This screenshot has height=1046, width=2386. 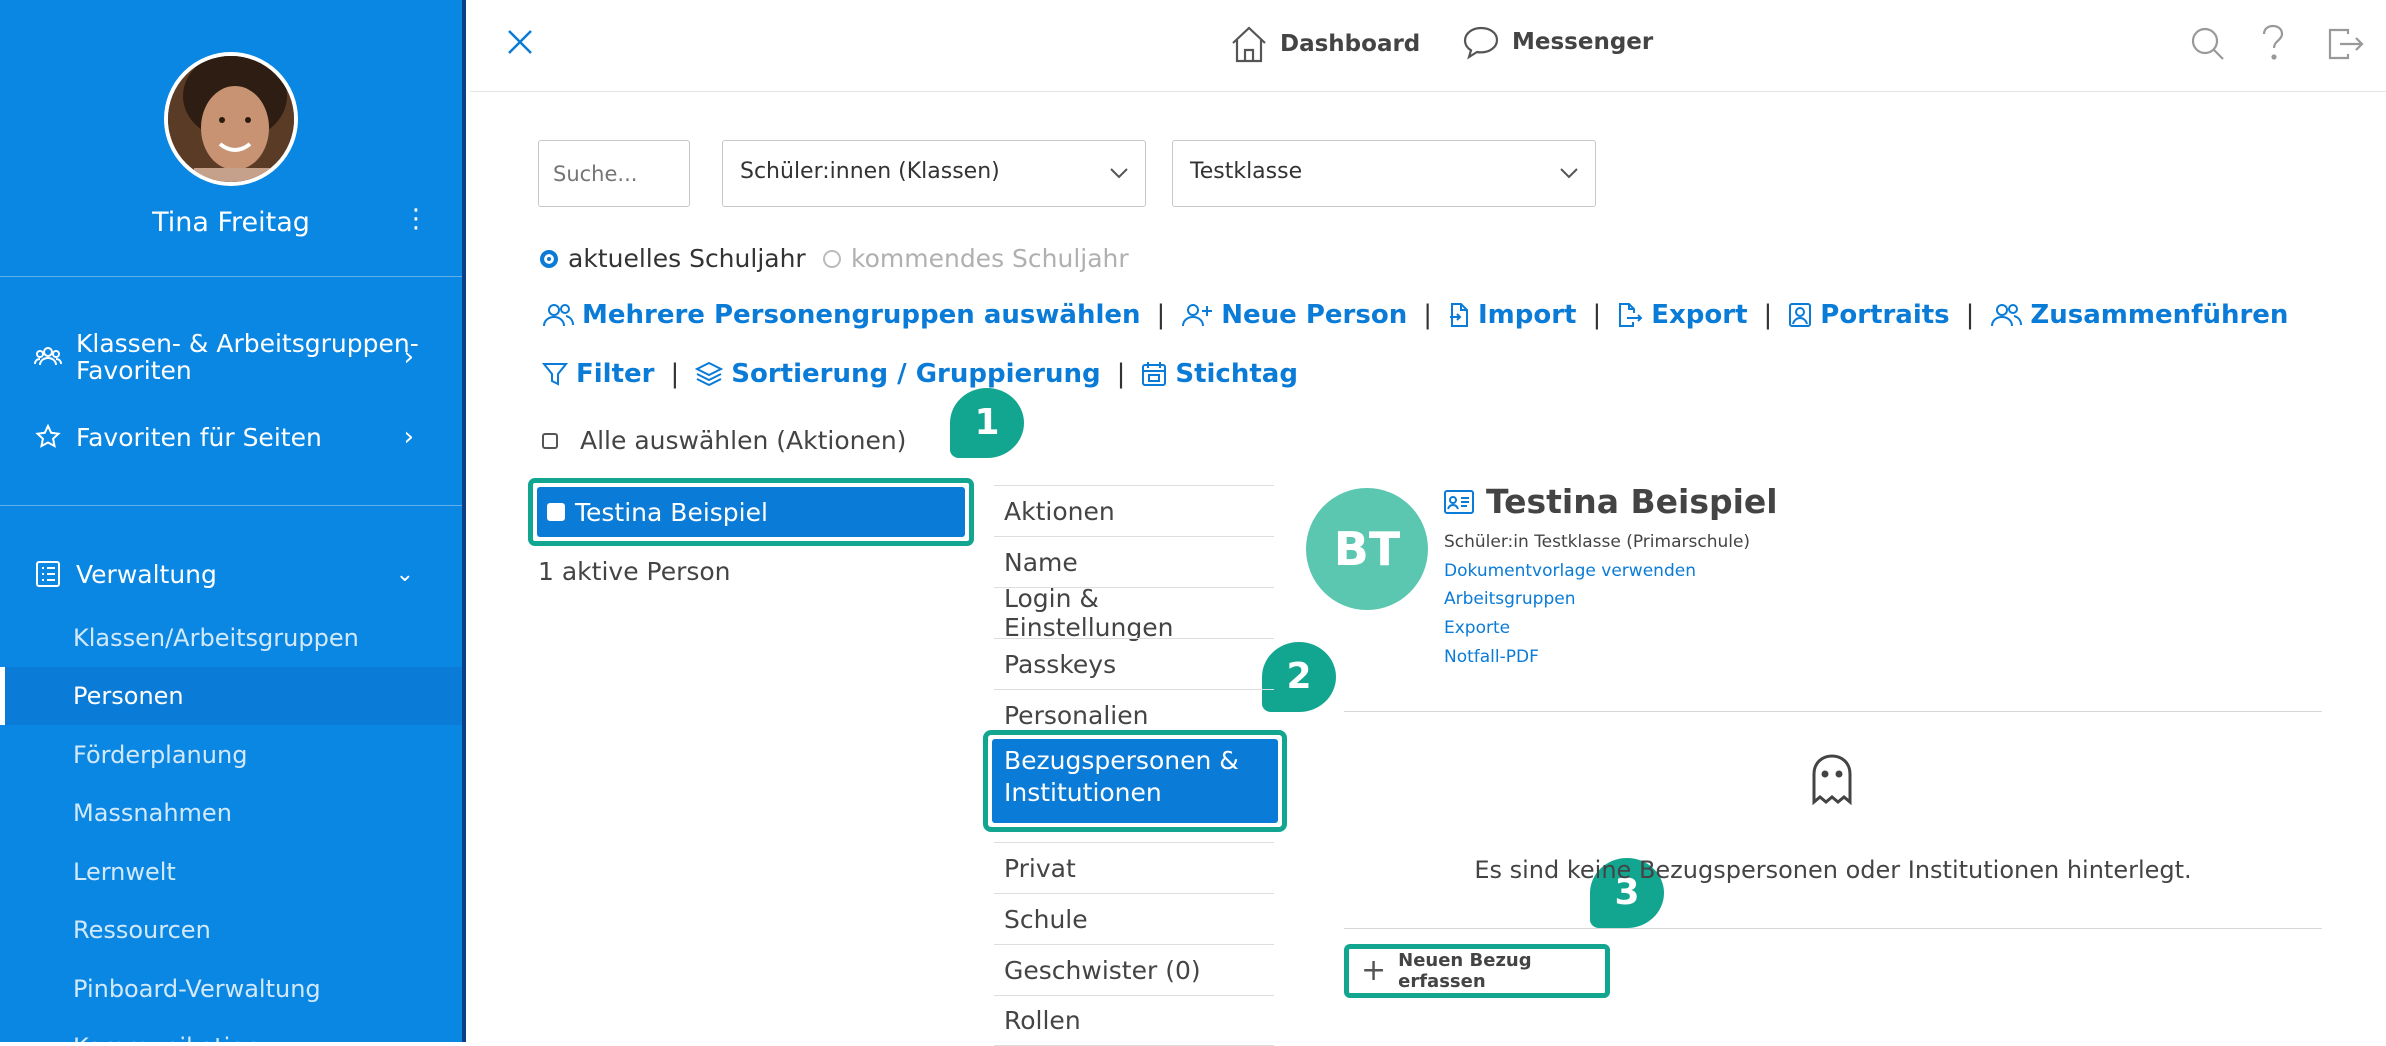 What do you see at coordinates (990, 258) in the screenshot?
I see `radio-next-year-label: kommendes Schuljahr` at bounding box center [990, 258].